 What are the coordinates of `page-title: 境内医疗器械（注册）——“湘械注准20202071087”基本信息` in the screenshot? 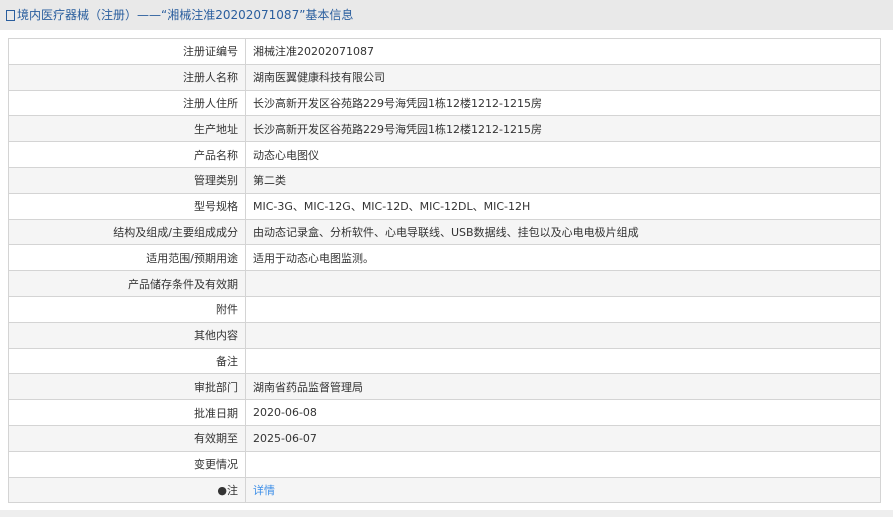 It's located at (185, 15).